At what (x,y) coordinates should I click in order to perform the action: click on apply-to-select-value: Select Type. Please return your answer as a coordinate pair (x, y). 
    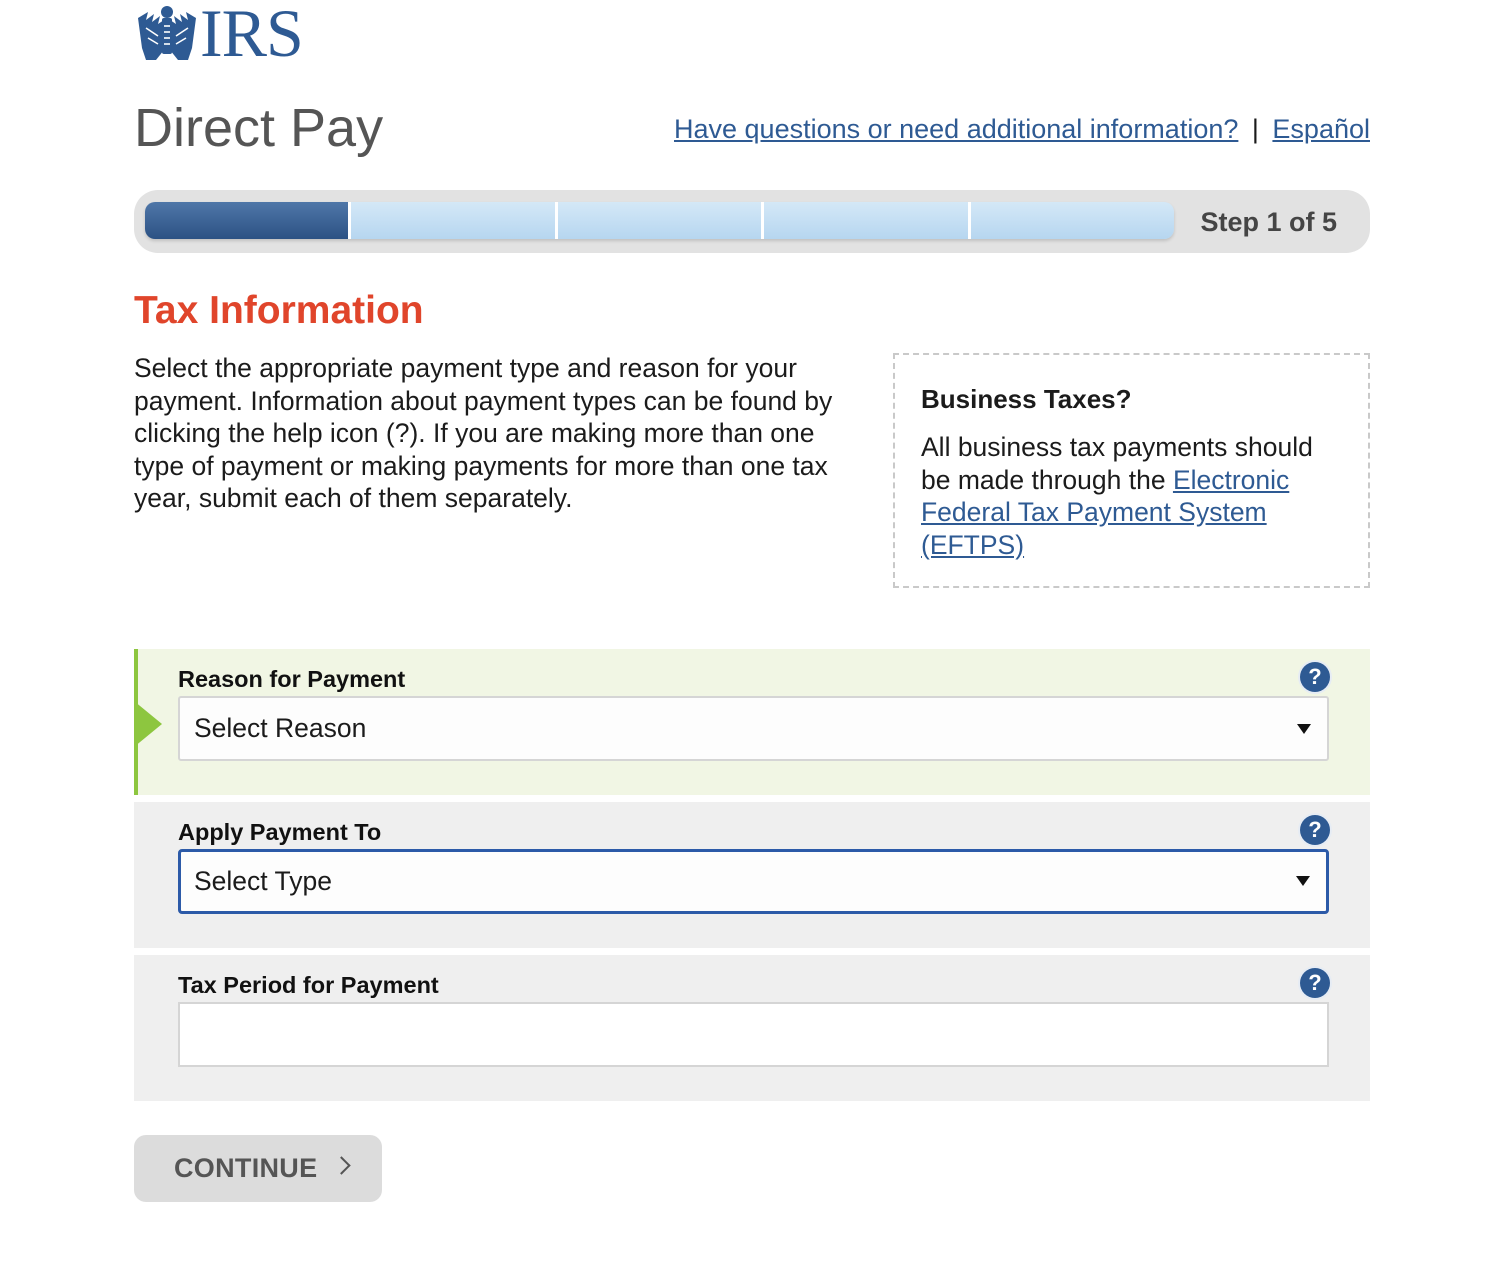
    Looking at the image, I should click on (263, 881).